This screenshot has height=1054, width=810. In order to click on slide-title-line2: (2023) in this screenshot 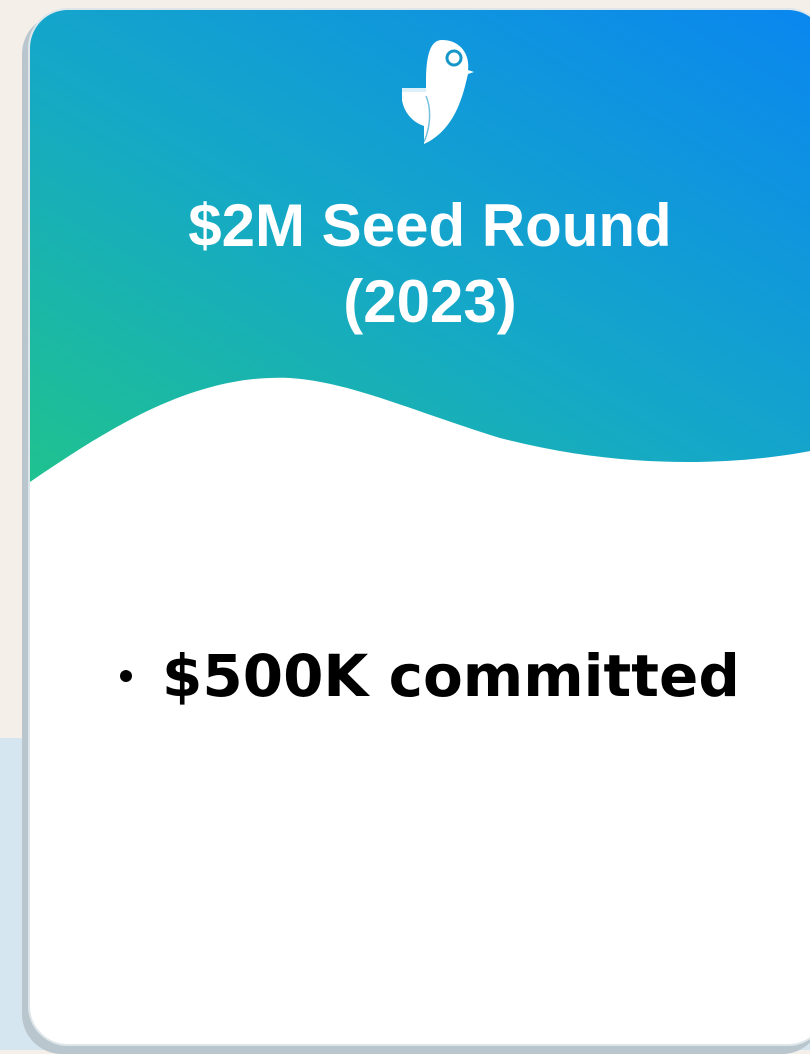, I will do `click(430, 301)`.